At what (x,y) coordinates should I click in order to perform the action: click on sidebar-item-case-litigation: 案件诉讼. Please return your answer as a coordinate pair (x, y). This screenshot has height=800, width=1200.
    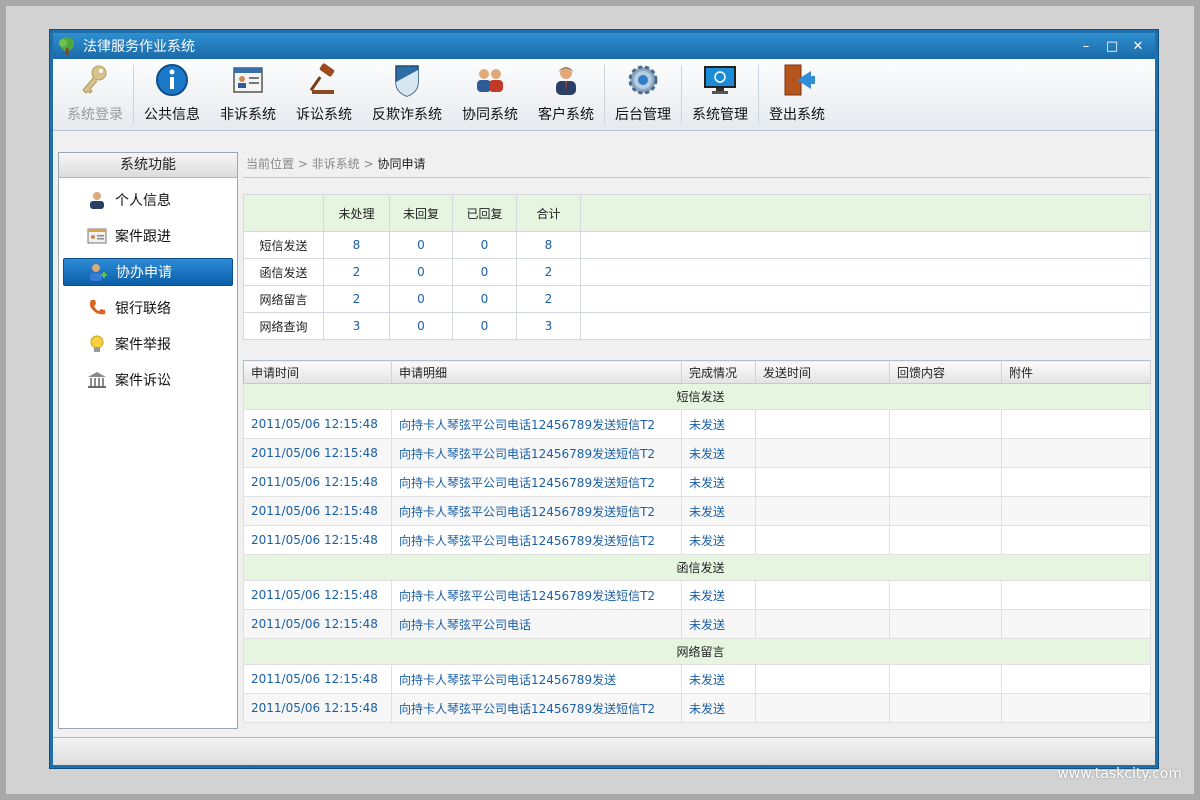
    Looking at the image, I should click on (148, 380).